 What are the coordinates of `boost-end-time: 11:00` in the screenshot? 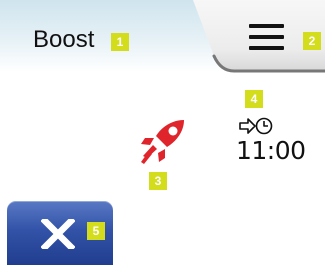 It's located at (271, 150).